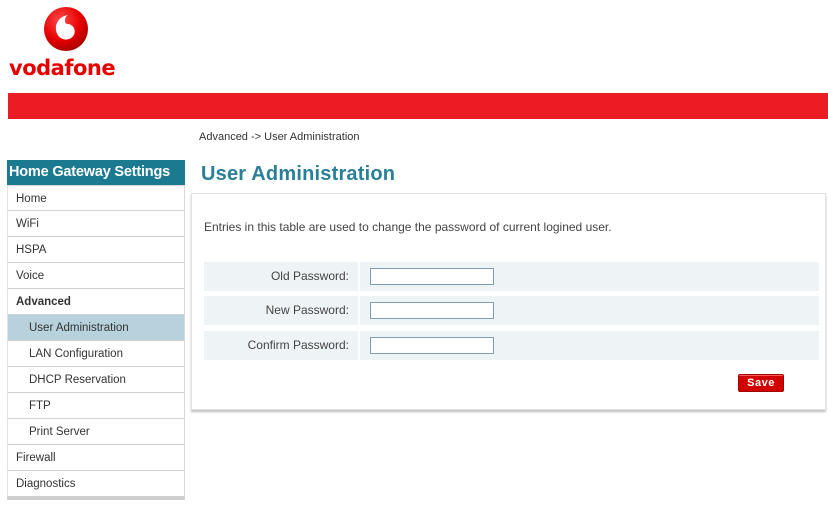  What do you see at coordinates (96, 354) in the screenshot?
I see `sidebar-item-lan-configuration: LAN Configuration` at bounding box center [96, 354].